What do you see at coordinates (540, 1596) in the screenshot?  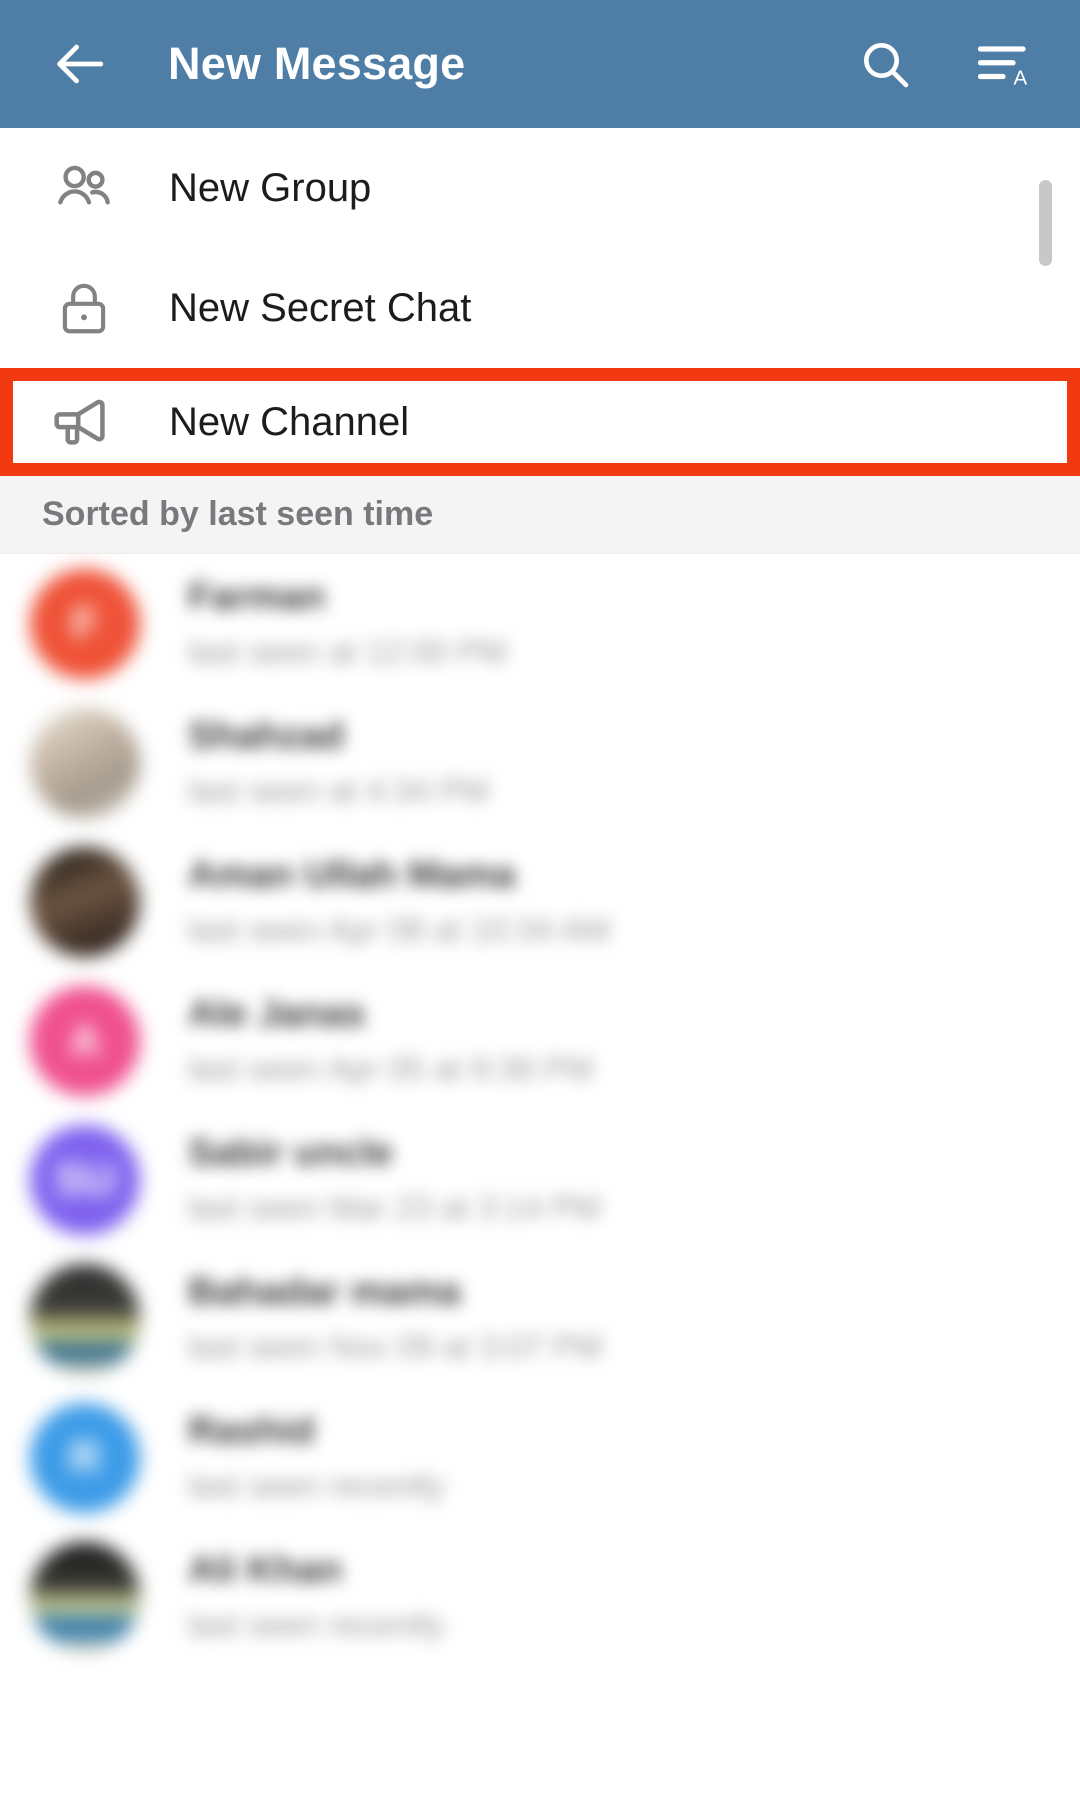 I see `contact-list-item: Ali Khan last seen recently` at bounding box center [540, 1596].